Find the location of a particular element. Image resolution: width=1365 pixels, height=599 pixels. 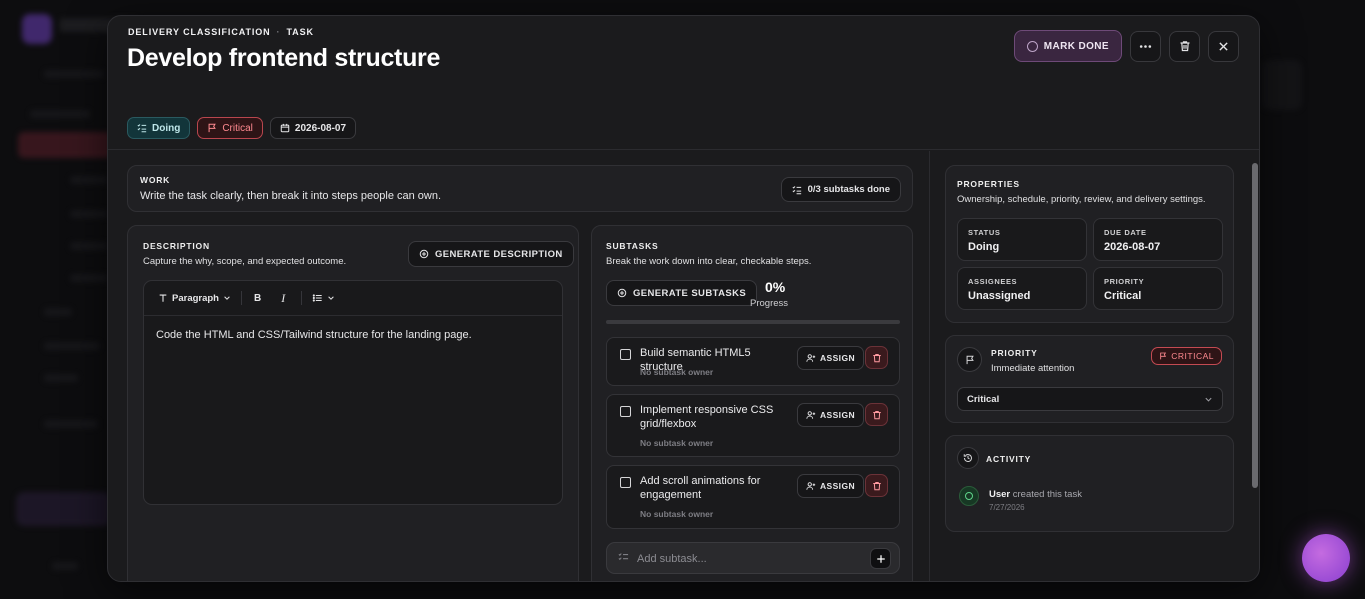

user-plus-icon is located at coordinates (811, 358).